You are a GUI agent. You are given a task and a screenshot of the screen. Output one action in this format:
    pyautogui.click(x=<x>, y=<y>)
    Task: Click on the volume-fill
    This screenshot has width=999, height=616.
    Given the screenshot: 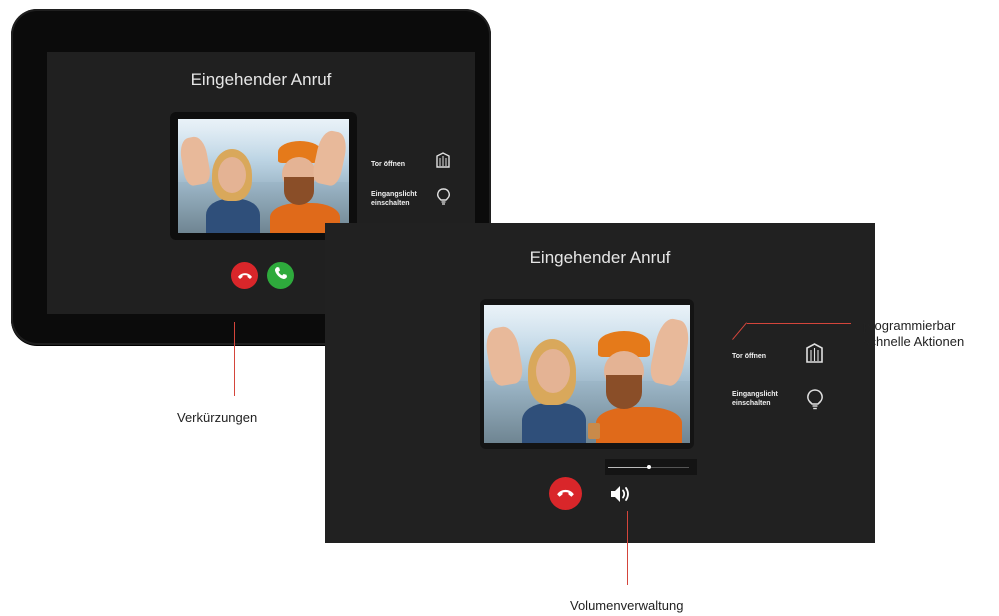 What is the action you would take?
    pyautogui.click(x=628, y=467)
    